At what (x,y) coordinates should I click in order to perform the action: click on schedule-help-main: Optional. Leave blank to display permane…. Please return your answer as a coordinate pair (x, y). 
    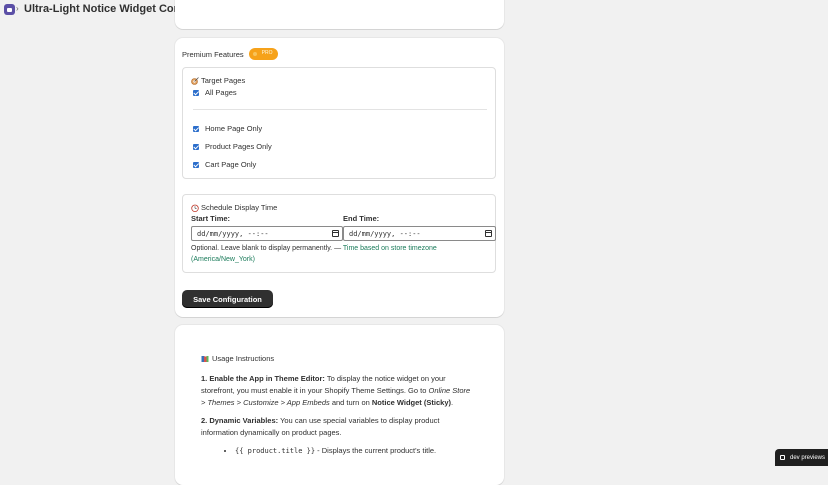
    Looking at the image, I should click on (267, 248).